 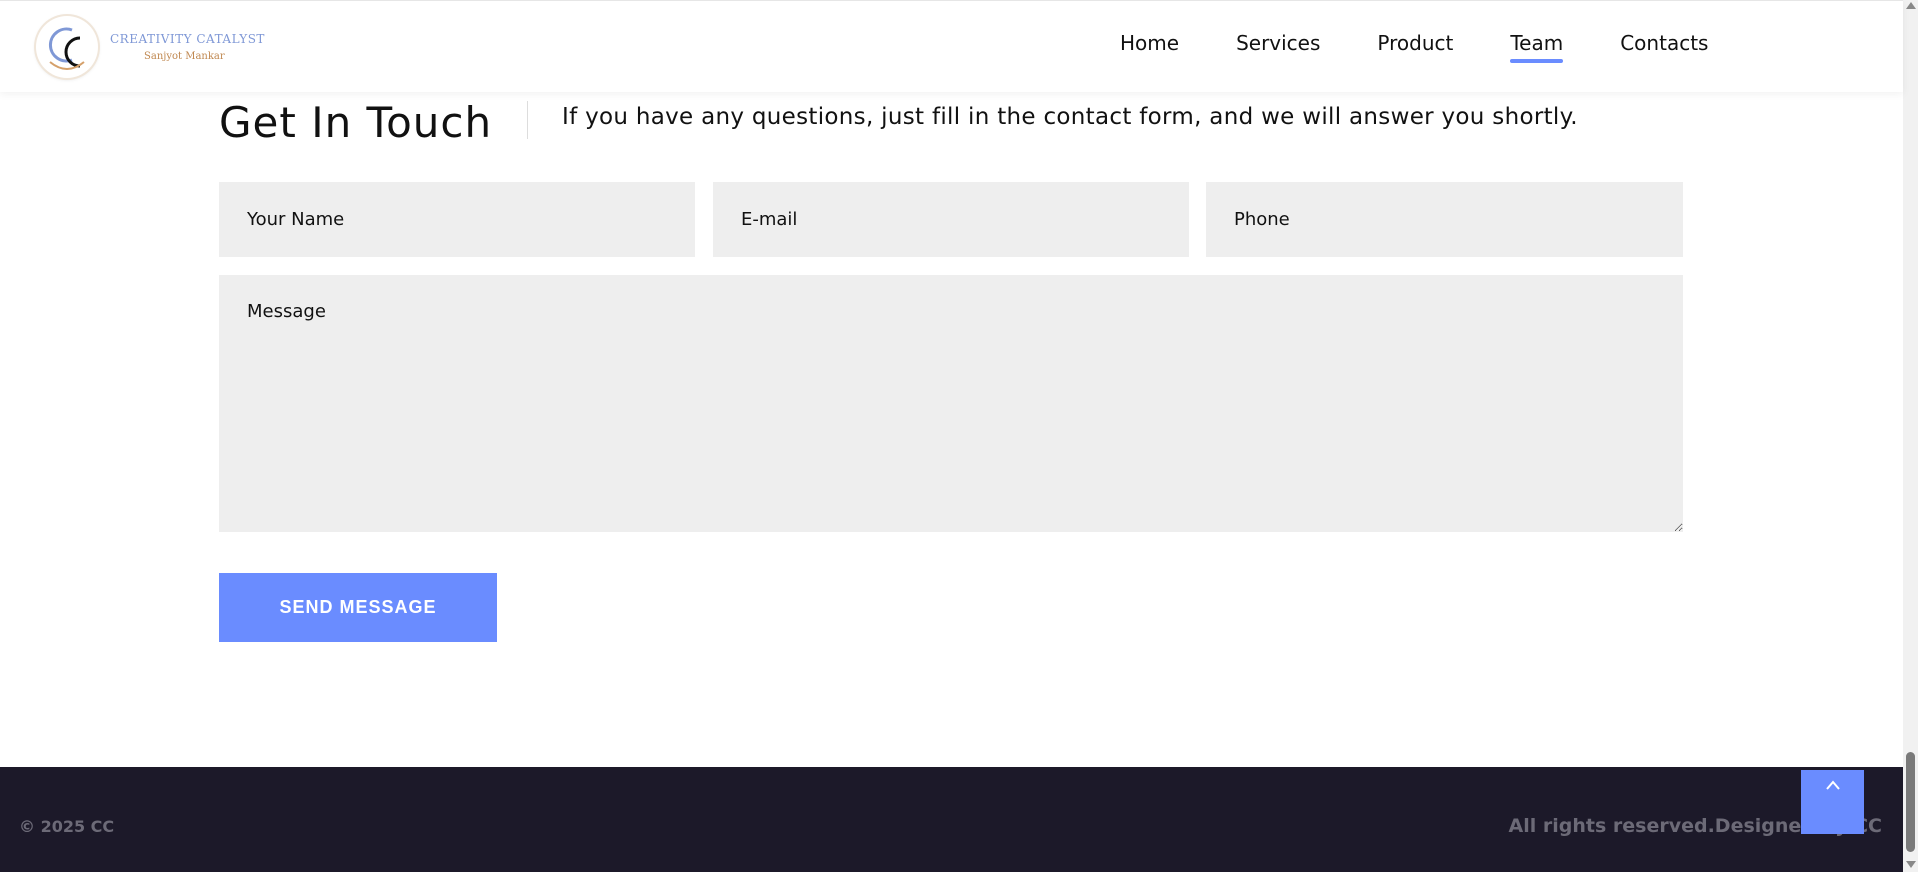 What do you see at coordinates (356, 122) in the screenshot?
I see `contact-title: Get In Touch` at bounding box center [356, 122].